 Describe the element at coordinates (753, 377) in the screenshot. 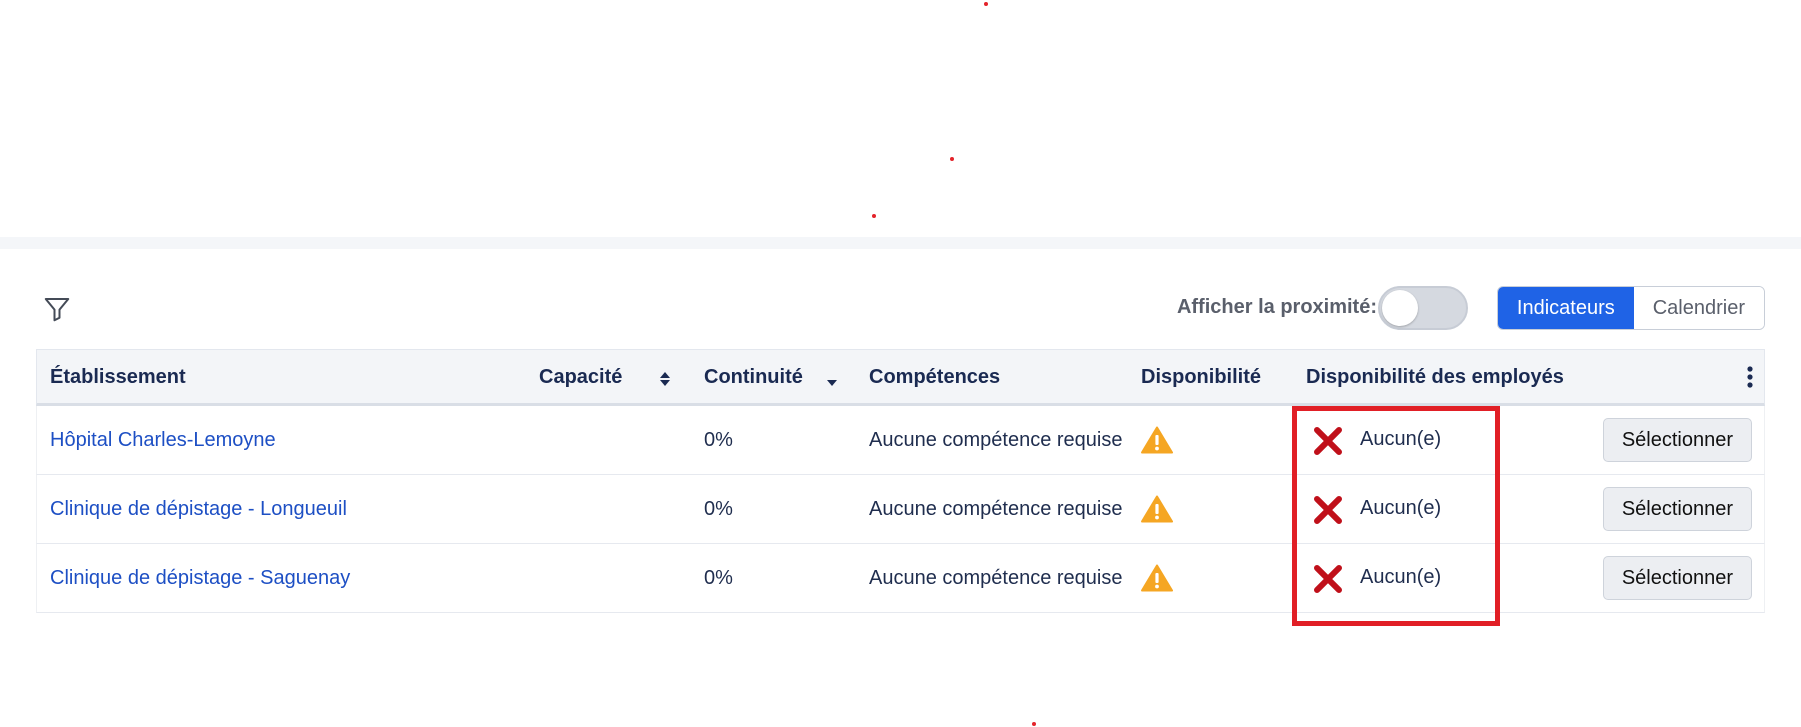

I see `column-header-continuity: Continuité` at that location.